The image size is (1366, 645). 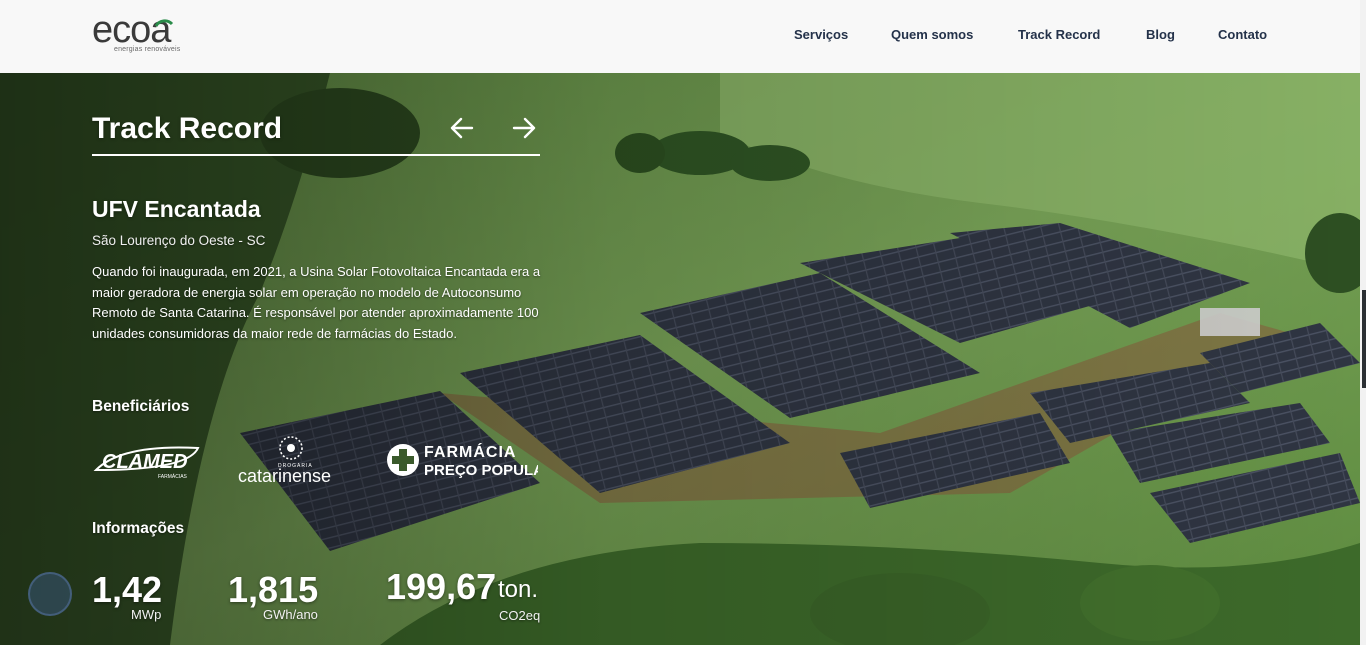 I want to click on nav-track-record: Track Record, so click(x=1059, y=34).